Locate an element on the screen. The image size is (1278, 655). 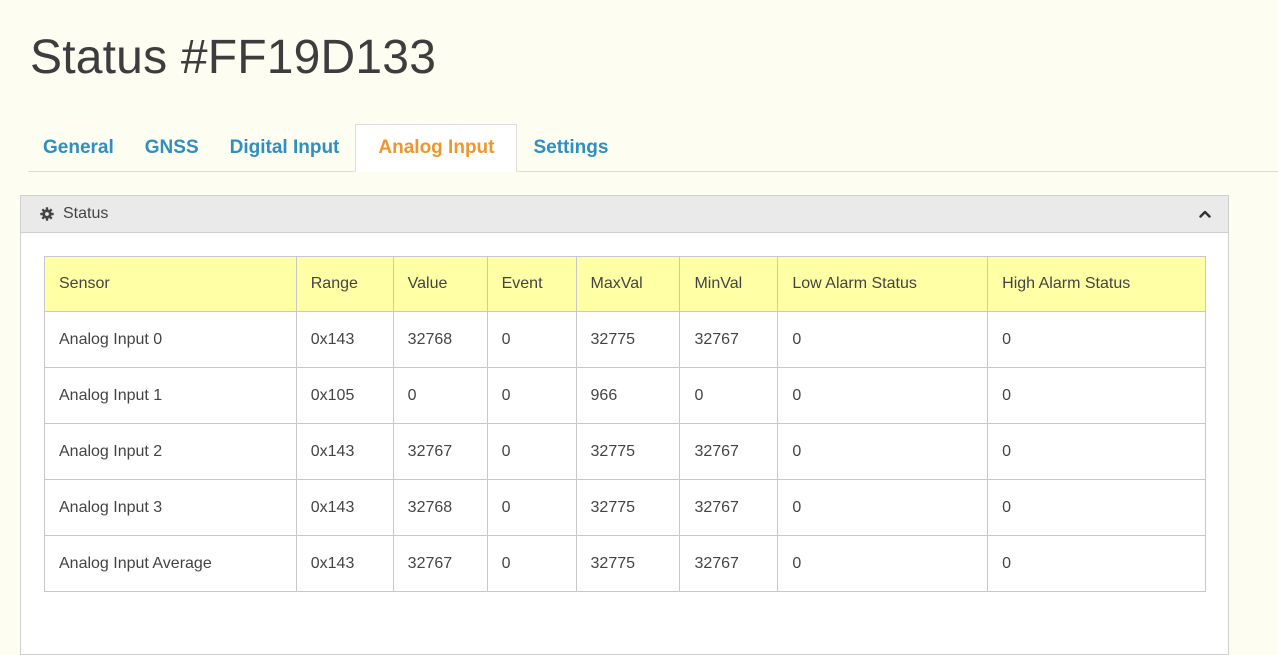
value-cell: 0 is located at coordinates (440, 395).